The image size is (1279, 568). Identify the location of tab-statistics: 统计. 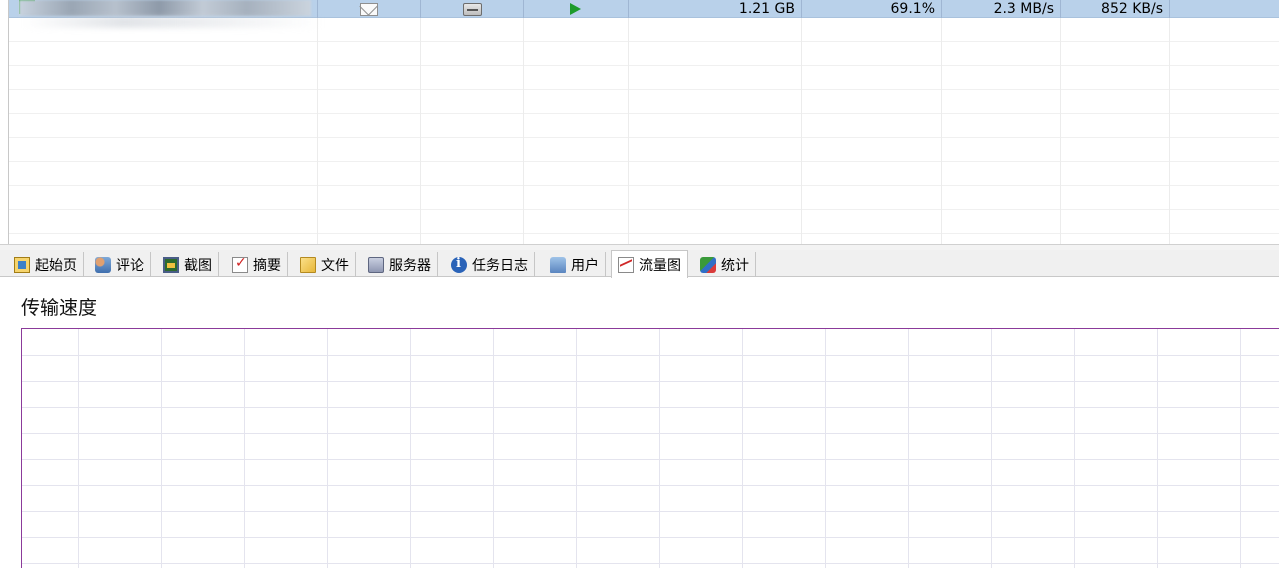
(725, 264).